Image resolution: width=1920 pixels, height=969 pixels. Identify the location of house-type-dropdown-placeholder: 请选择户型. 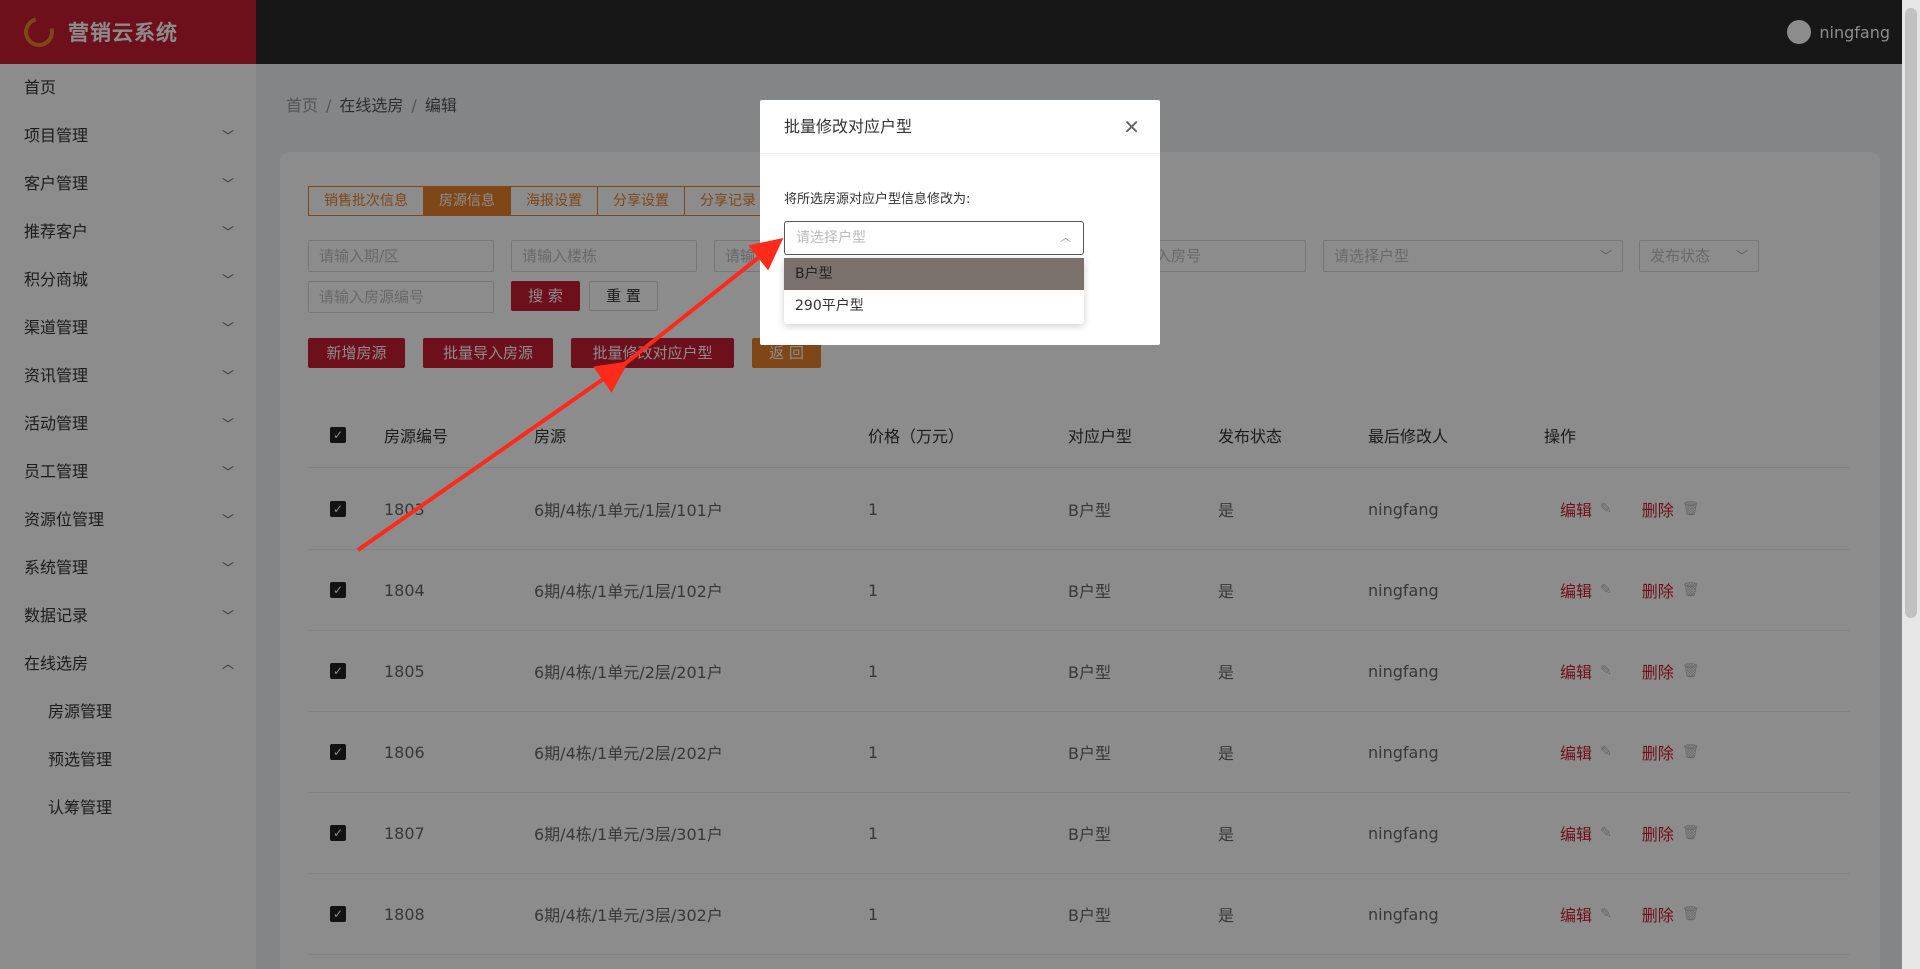
(831, 238).